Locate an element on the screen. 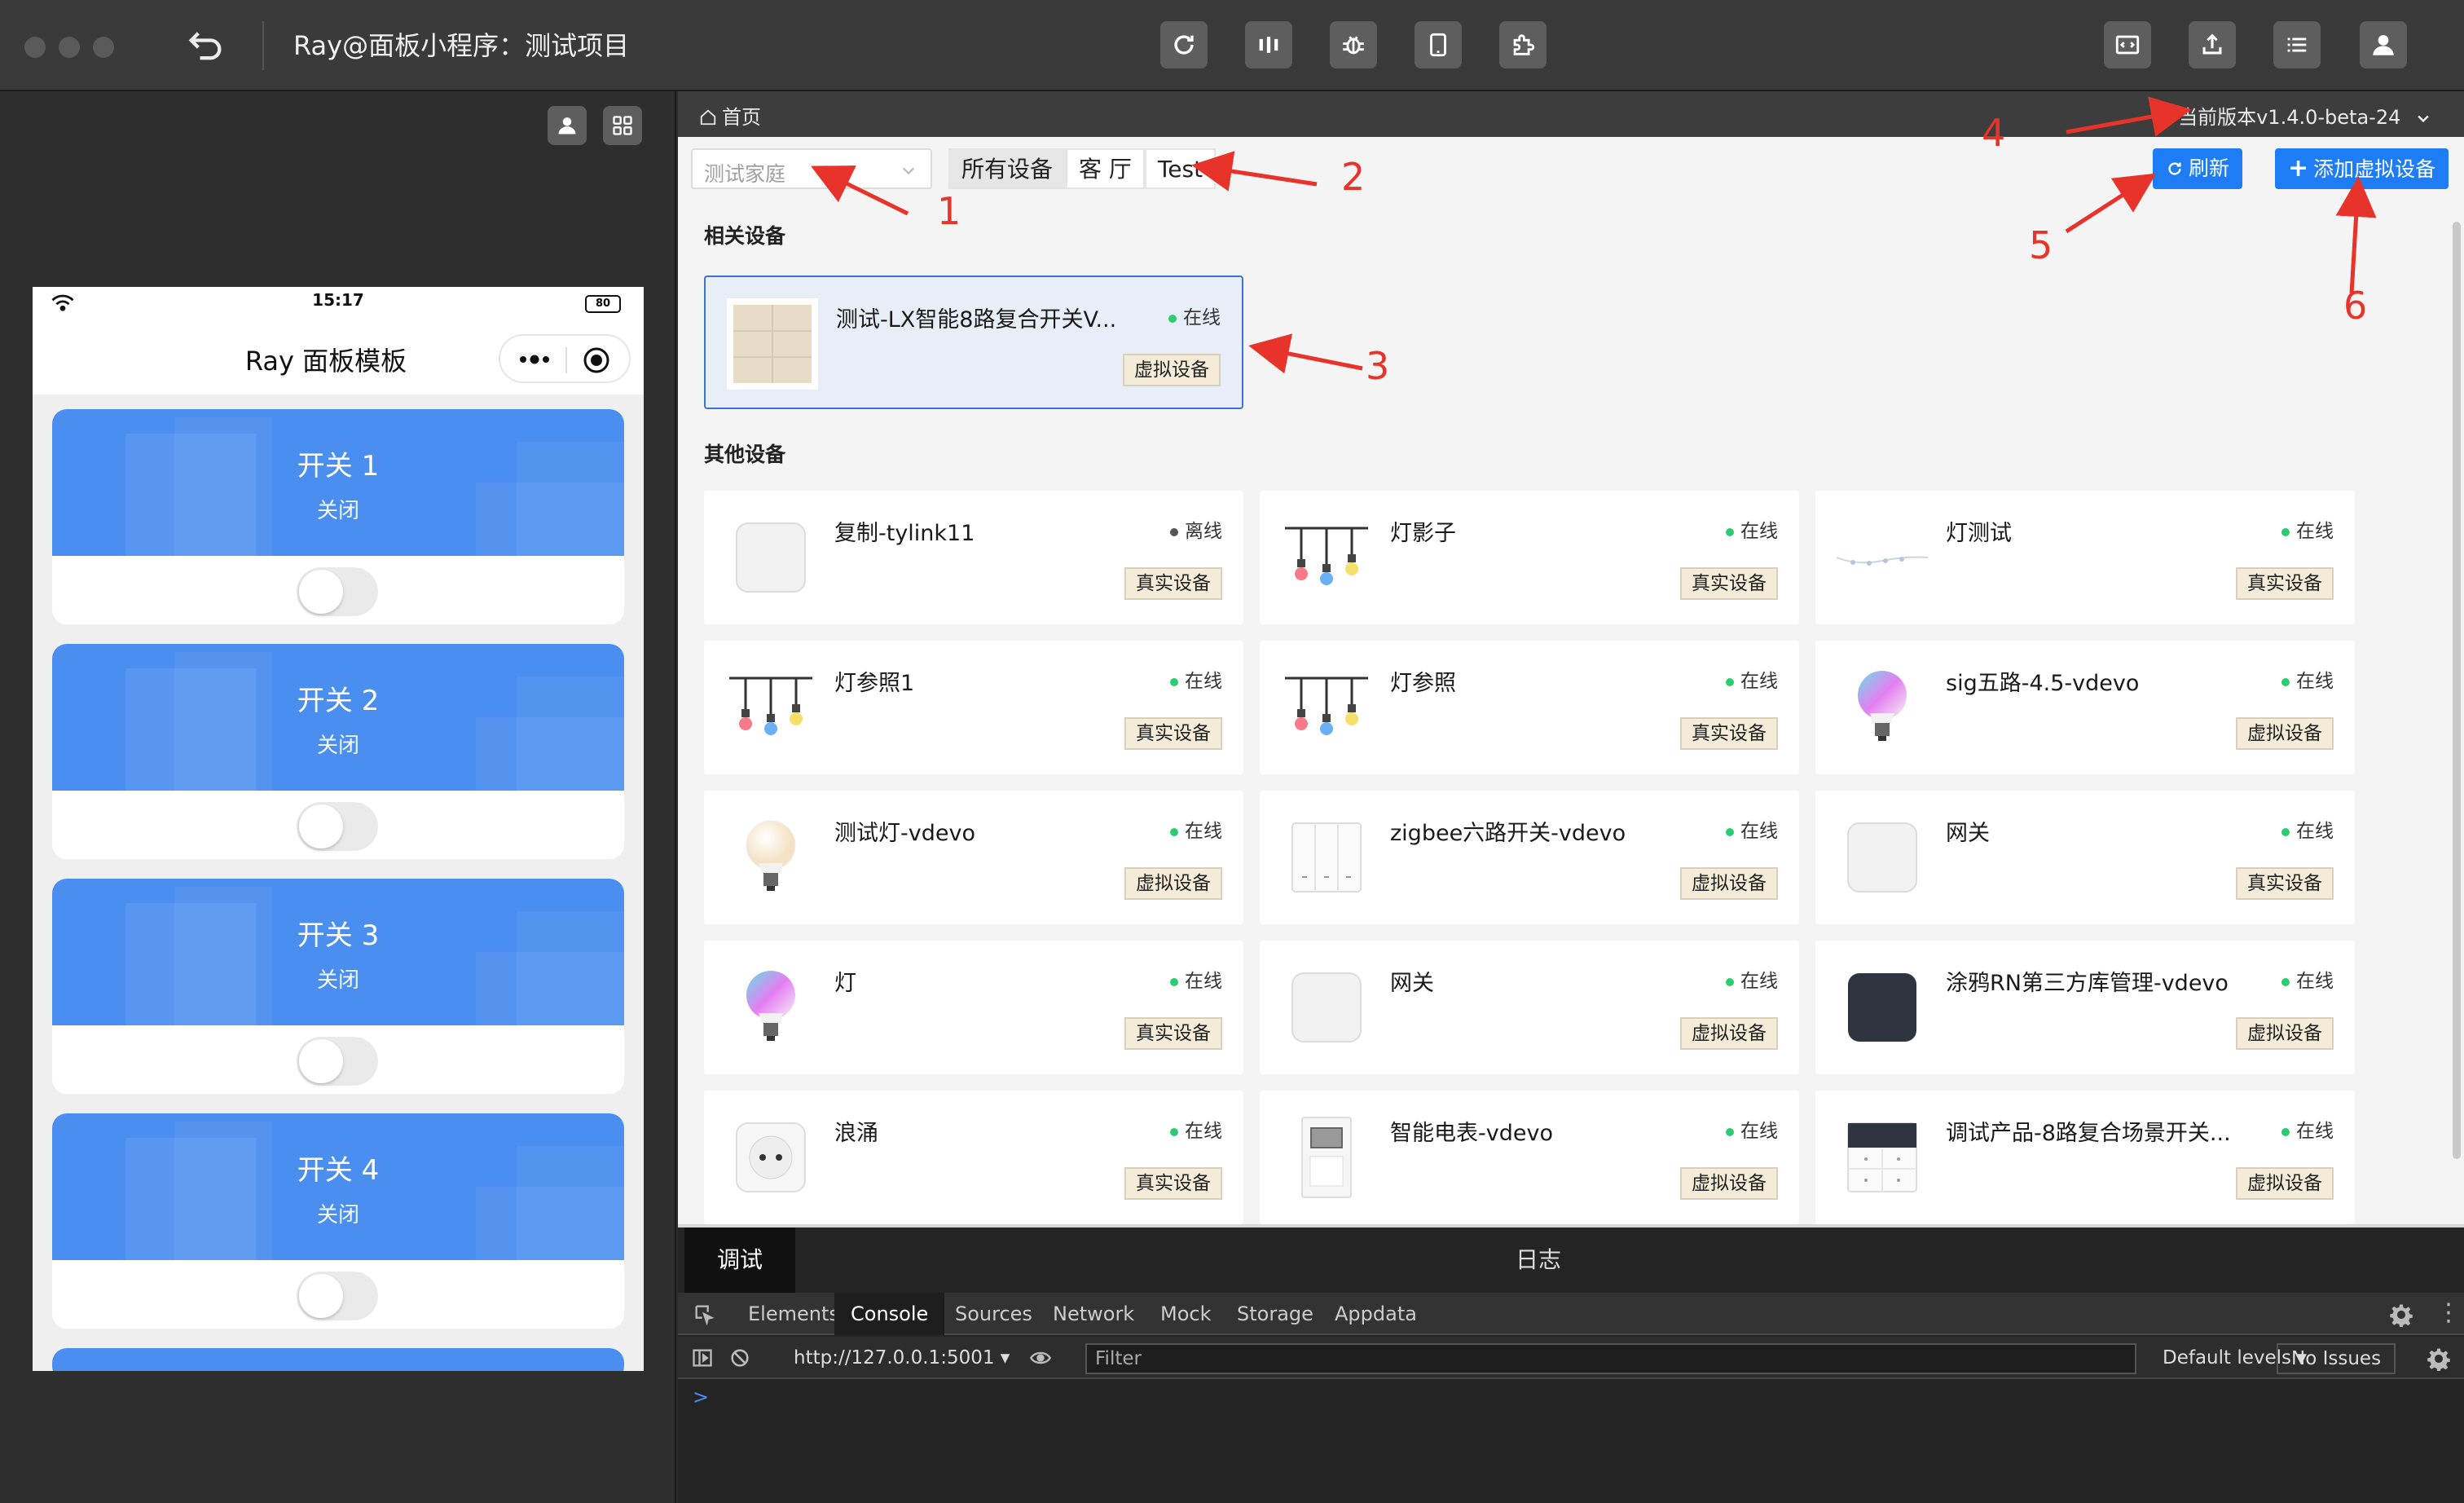  annotation-number-1: 1 is located at coordinates (949, 211).